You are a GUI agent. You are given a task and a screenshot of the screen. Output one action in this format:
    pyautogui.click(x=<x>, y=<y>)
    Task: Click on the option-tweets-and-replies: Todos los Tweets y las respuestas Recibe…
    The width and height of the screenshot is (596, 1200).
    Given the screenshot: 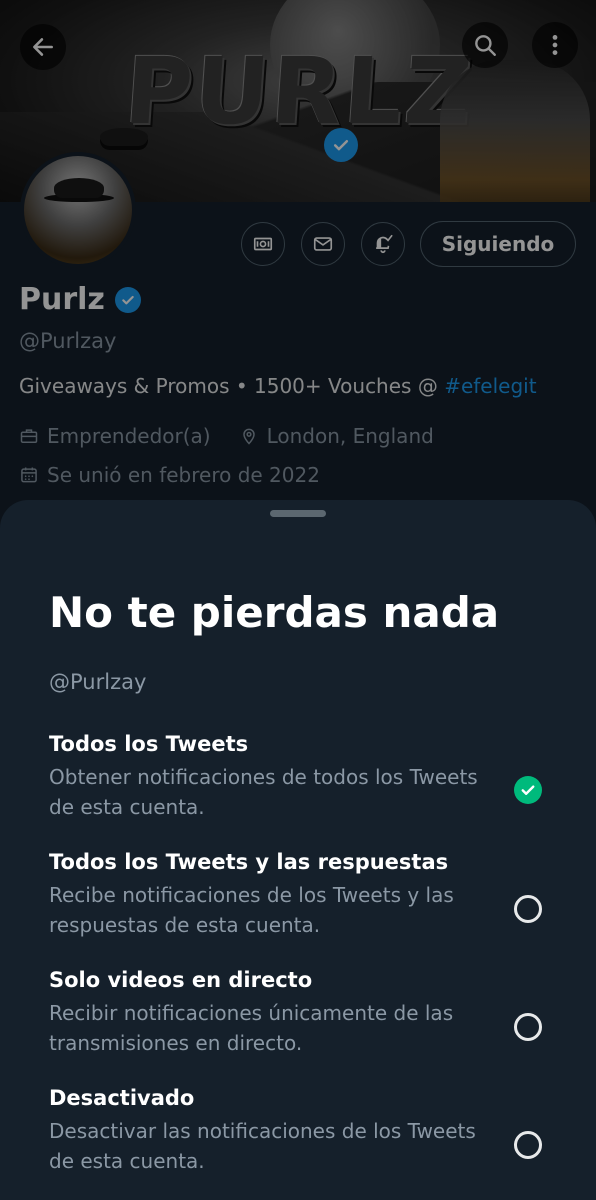 What is the action you would take?
    pyautogui.click(x=309, y=895)
    